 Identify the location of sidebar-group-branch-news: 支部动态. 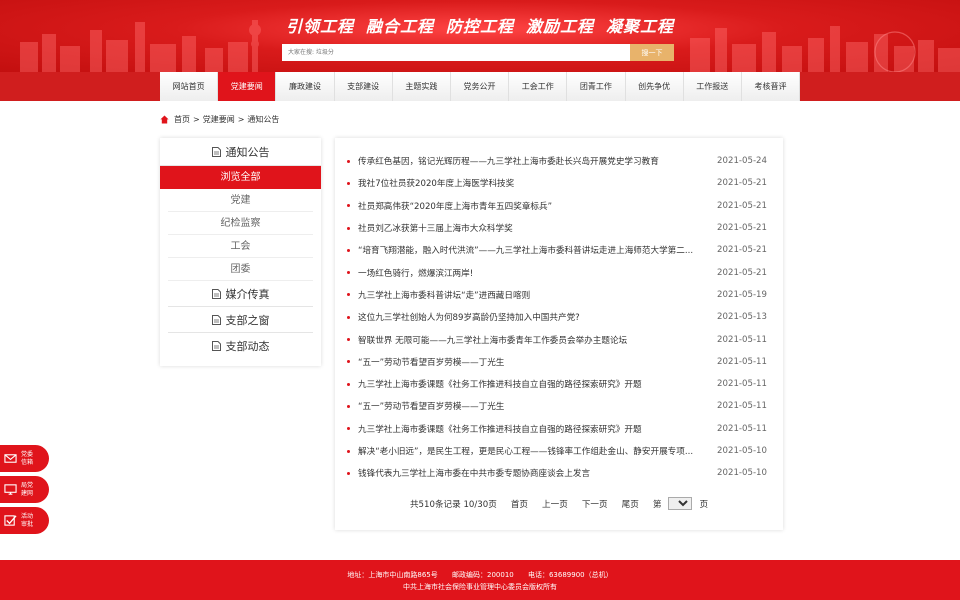
(240, 346).